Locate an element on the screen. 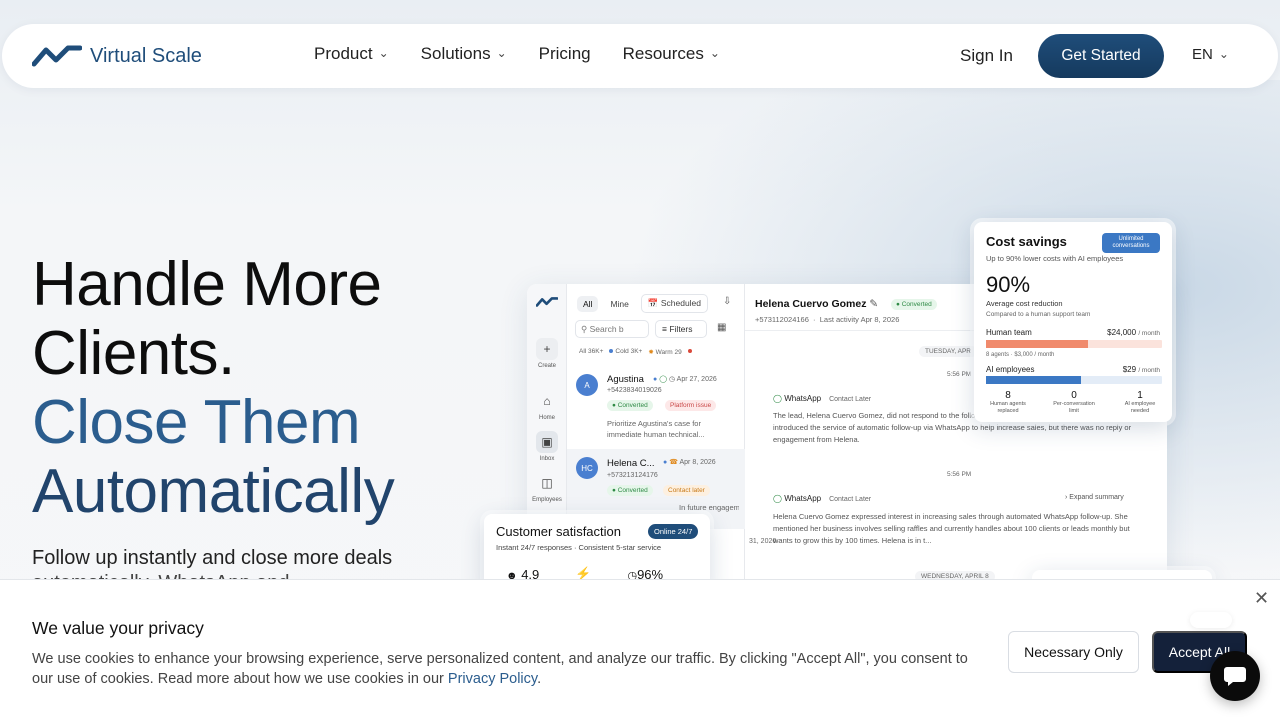 The height and width of the screenshot is (720, 1280). count-warm: ✸ Warm 29 is located at coordinates (664, 352).